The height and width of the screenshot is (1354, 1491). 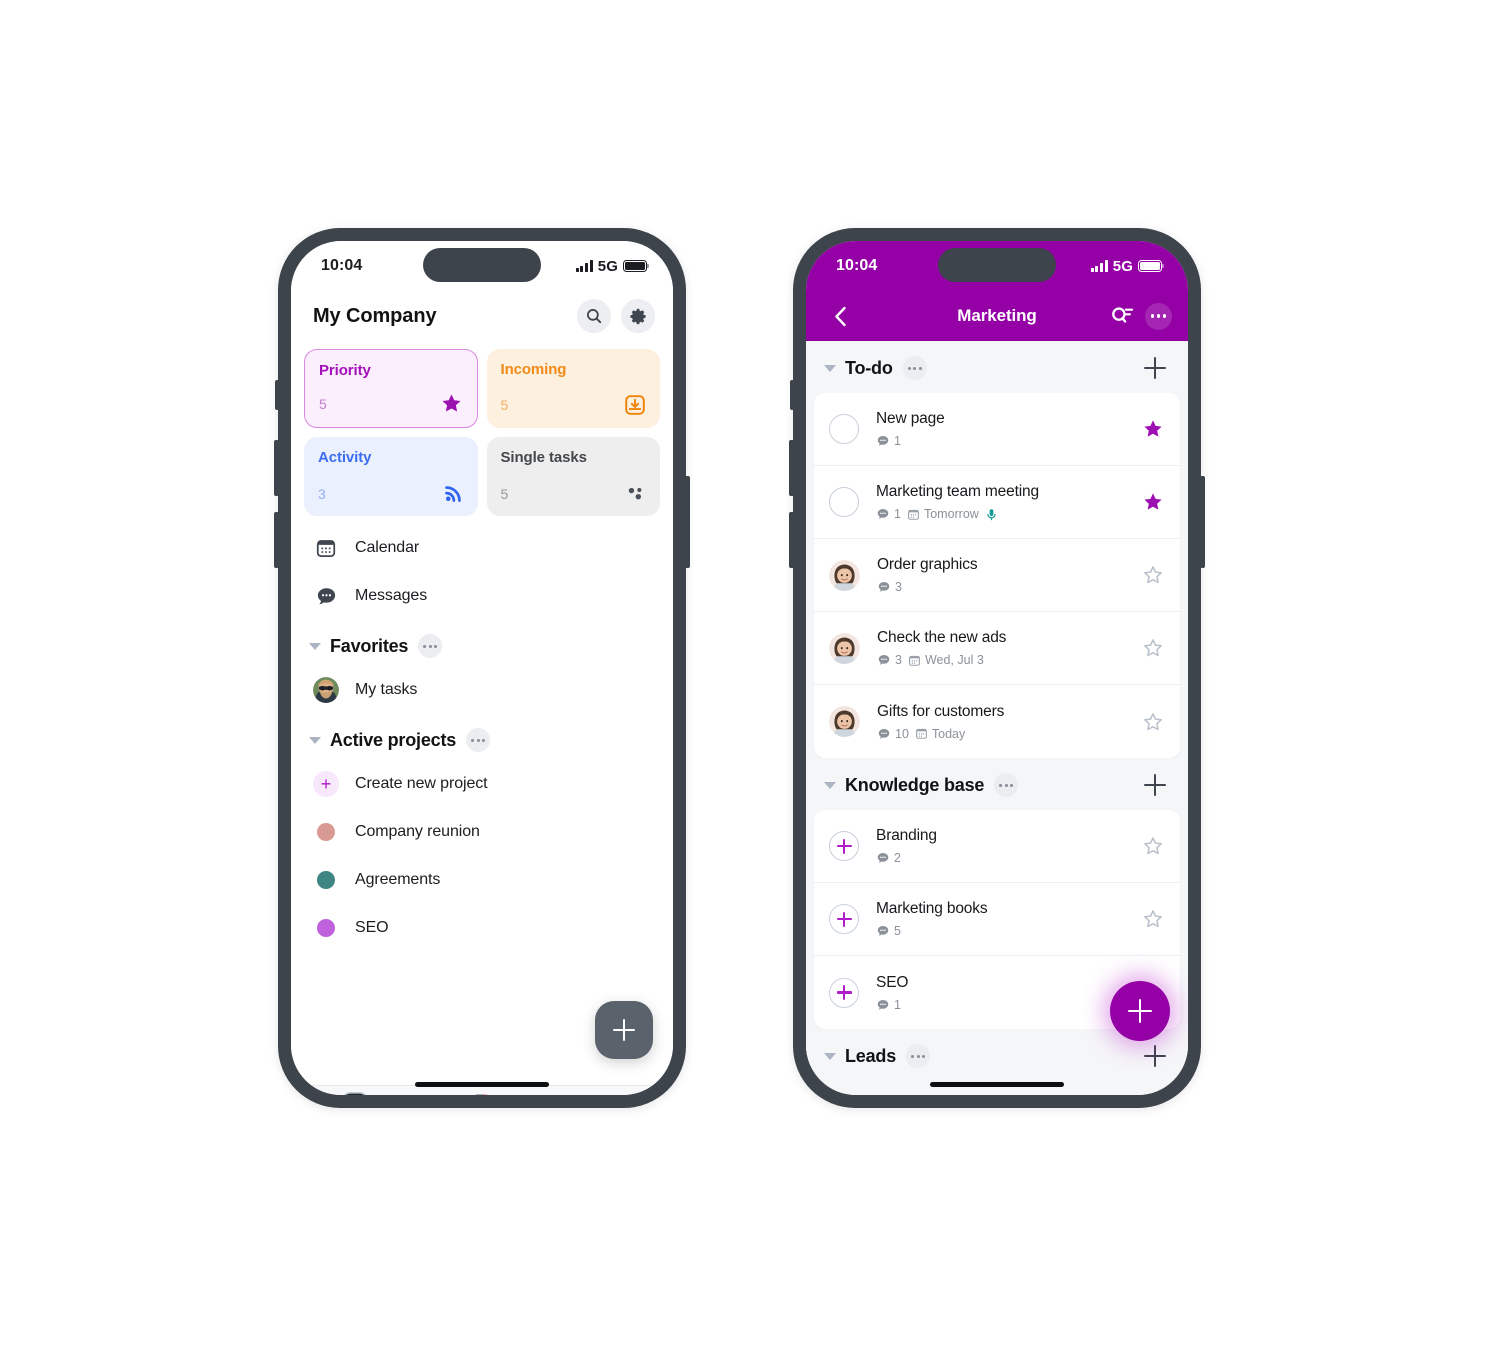 What do you see at coordinates (997, 575) in the screenshot?
I see `table-row: Order graphics 3` at bounding box center [997, 575].